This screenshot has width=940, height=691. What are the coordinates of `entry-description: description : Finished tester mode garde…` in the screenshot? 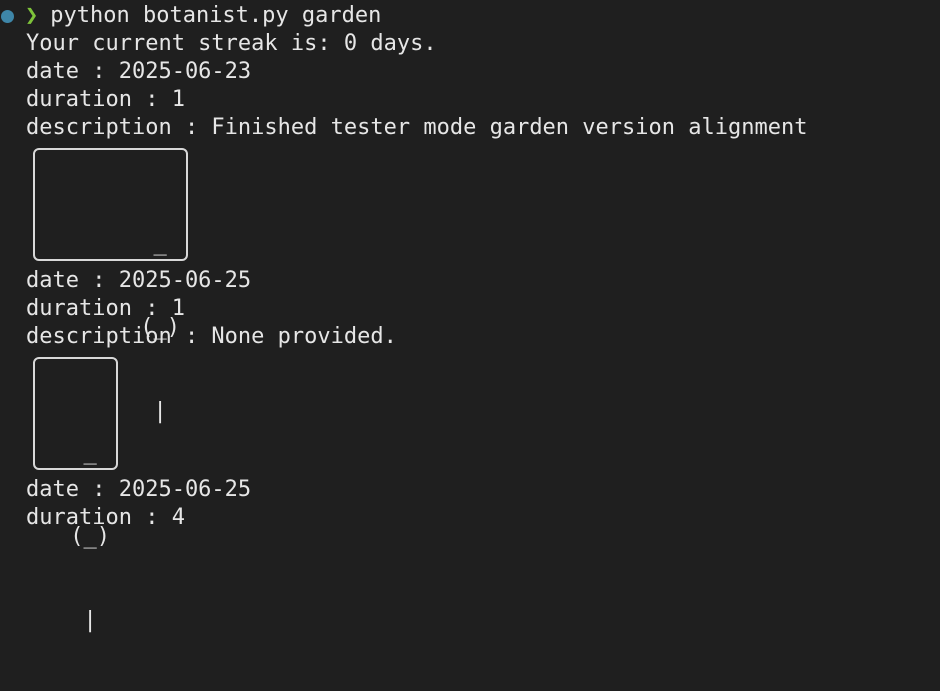 It's located at (417, 127).